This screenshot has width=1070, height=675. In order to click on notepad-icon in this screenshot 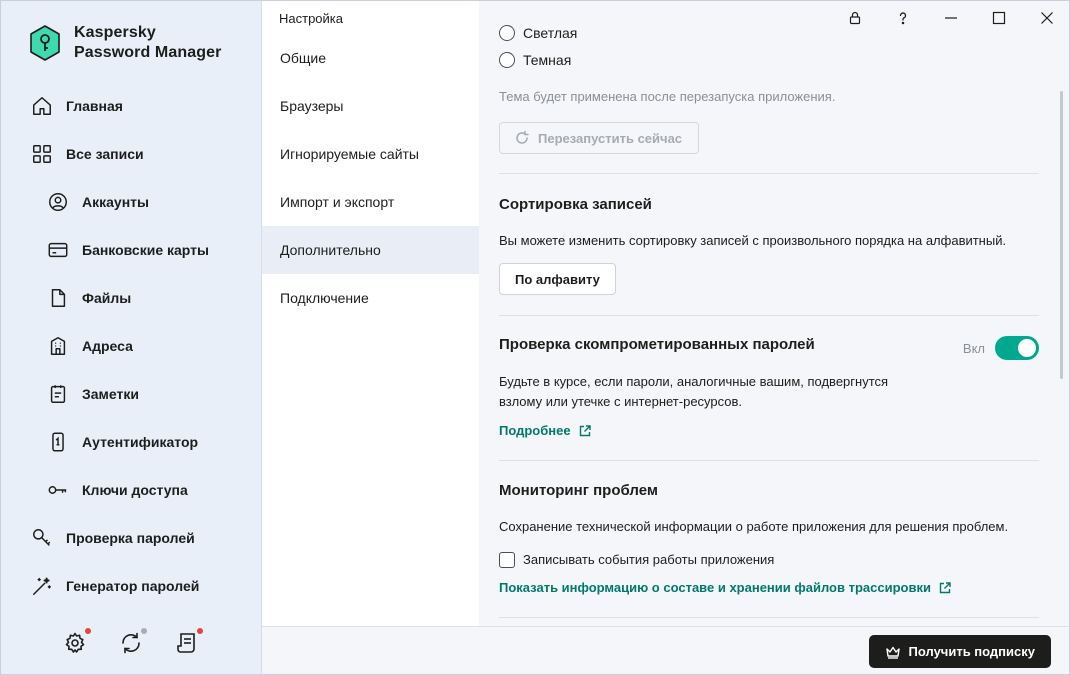, I will do `click(58, 394)`.